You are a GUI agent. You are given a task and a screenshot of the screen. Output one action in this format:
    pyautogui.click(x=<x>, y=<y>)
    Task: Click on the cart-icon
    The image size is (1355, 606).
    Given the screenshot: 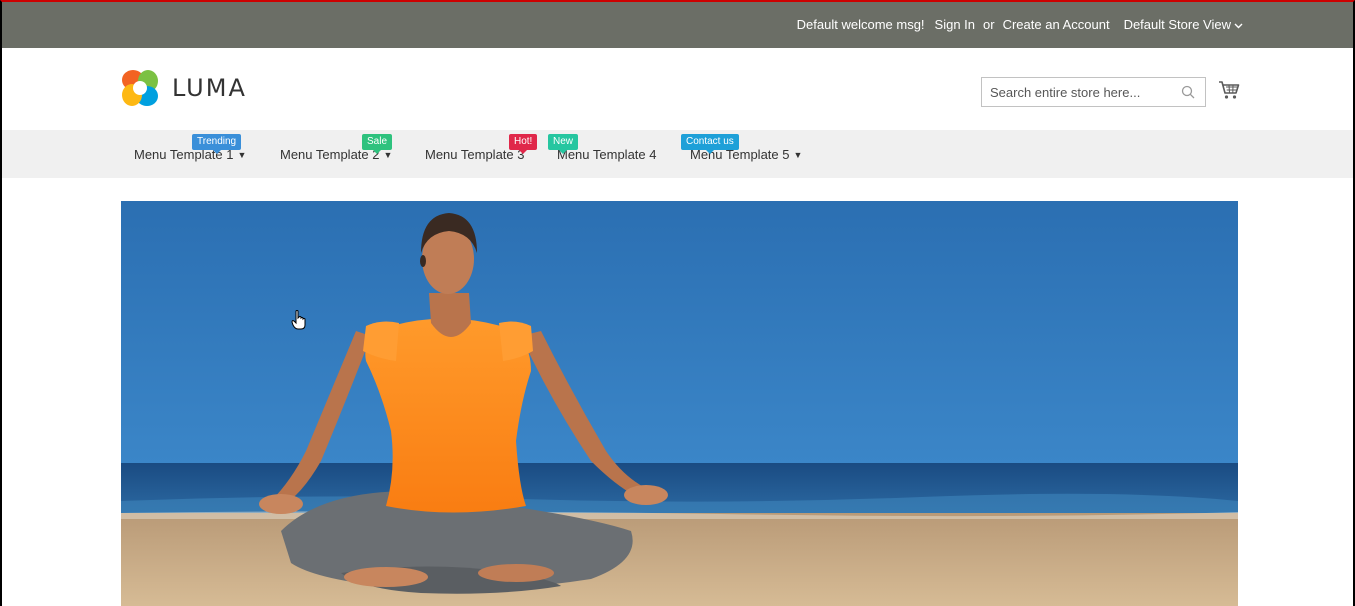 What is the action you would take?
    pyautogui.click(x=1229, y=90)
    